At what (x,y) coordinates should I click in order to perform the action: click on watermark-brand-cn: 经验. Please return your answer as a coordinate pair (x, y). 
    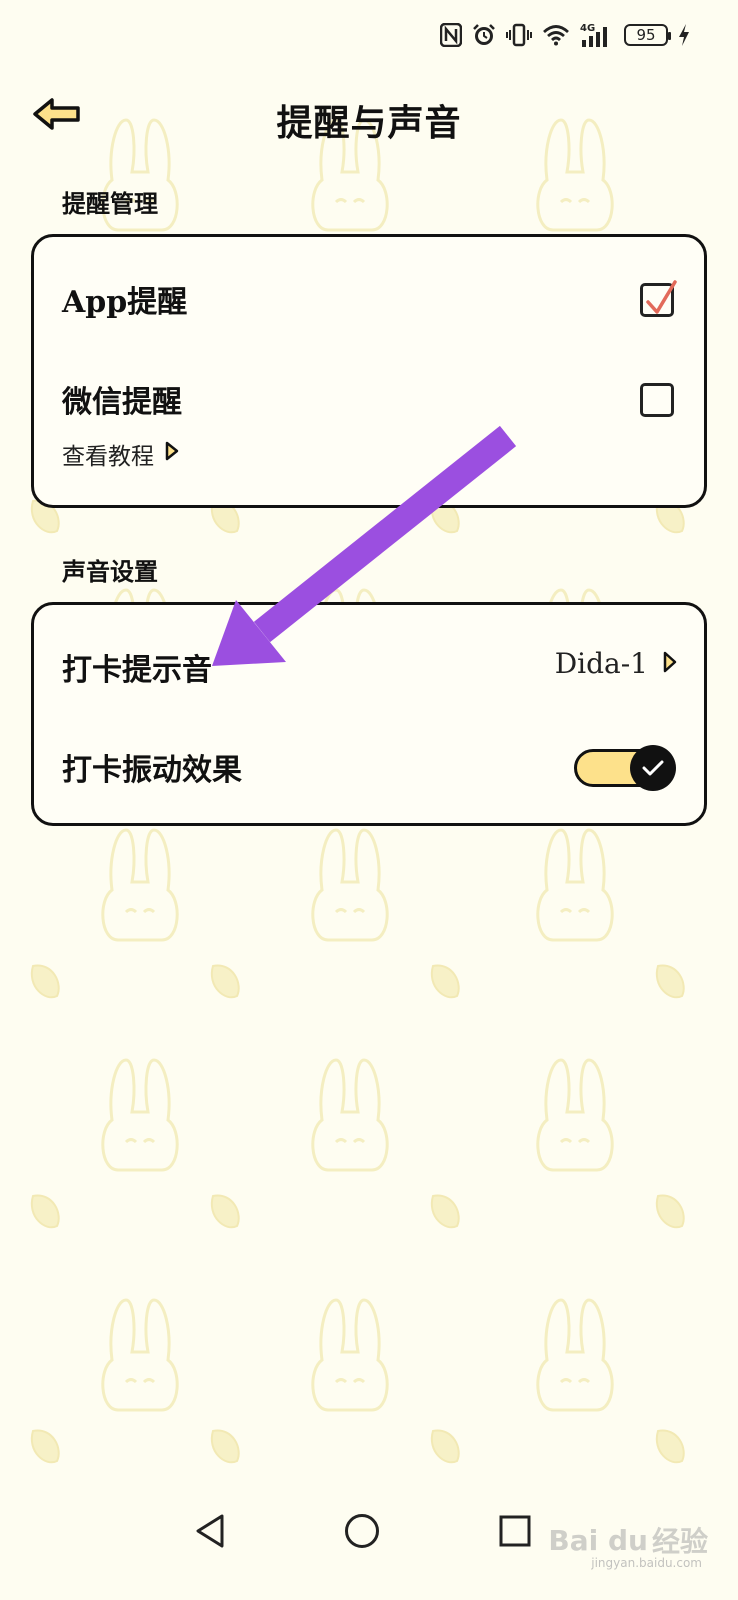
    Looking at the image, I should click on (679, 1541).